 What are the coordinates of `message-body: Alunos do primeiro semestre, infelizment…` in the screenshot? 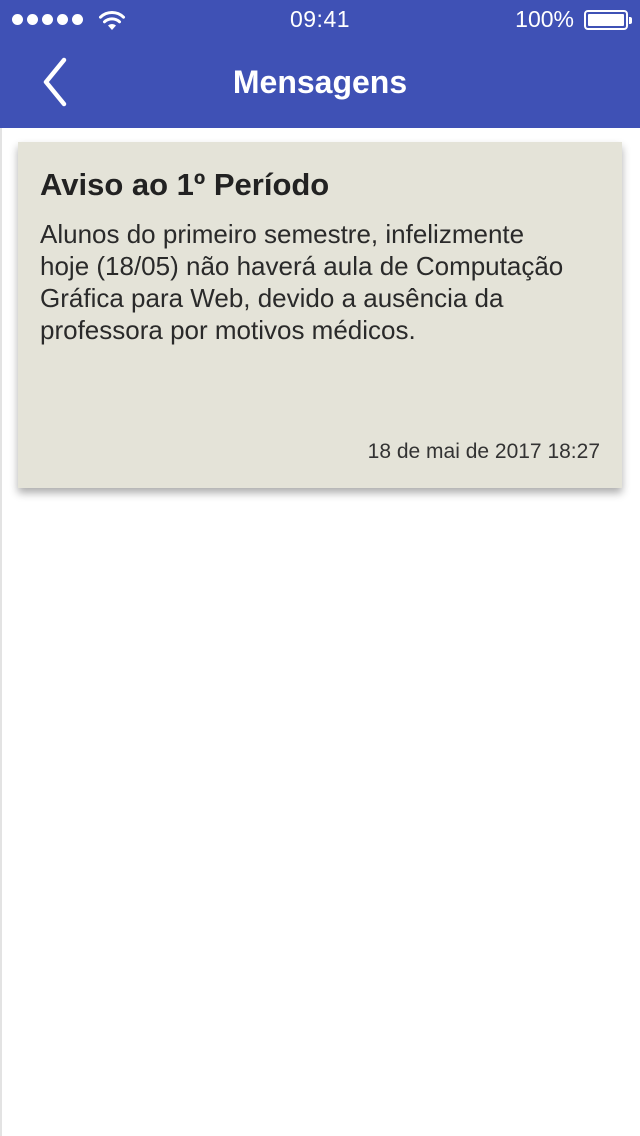 It's located at (302, 282).